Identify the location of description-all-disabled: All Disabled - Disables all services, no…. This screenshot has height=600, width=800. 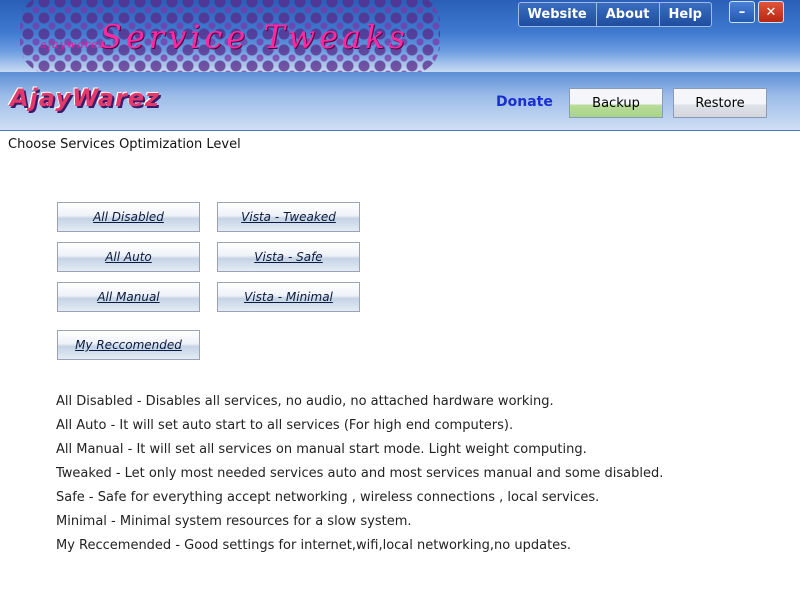
(305, 401).